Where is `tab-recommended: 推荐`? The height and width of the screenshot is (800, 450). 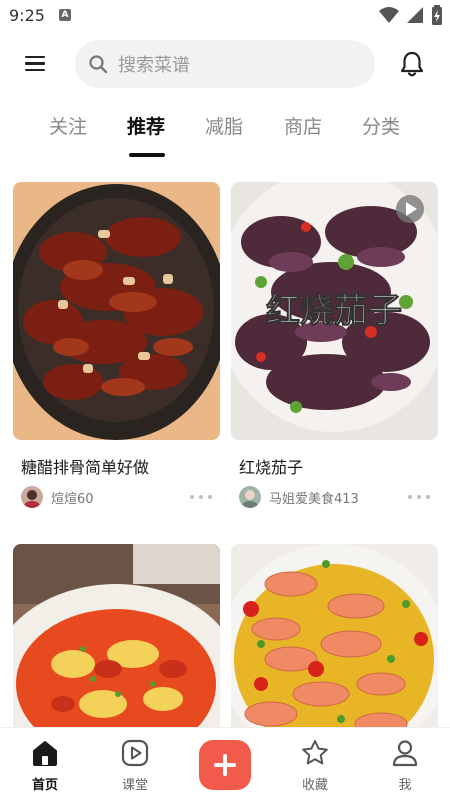 tab-recommended: 推荐 is located at coordinates (146, 125).